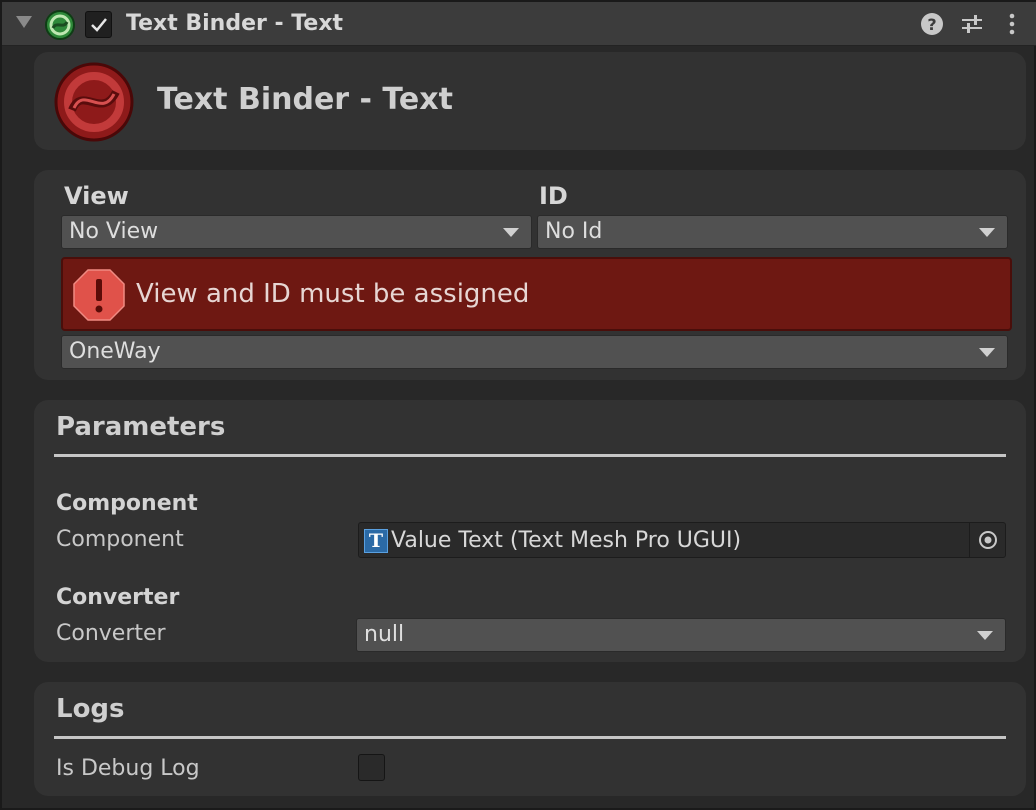 Image resolution: width=1036 pixels, height=810 pixels. Describe the element at coordinates (553, 196) in the screenshot. I see `id-label: ID` at that location.